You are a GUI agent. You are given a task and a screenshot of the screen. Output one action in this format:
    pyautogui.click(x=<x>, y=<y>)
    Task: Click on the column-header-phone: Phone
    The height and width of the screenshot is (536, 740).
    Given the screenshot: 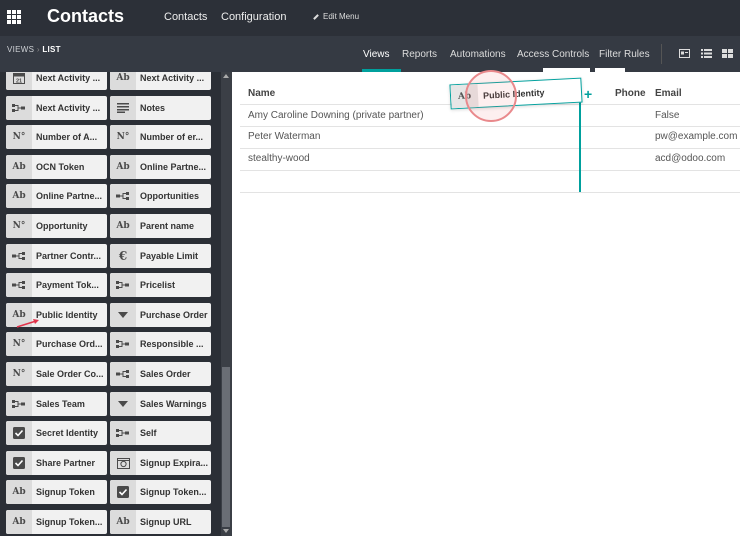 What is the action you would take?
    pyautogui.click(x=630, y=93)
    